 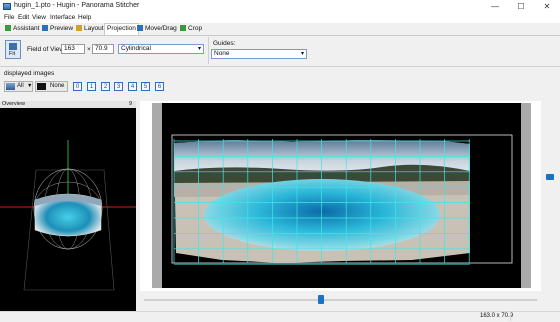 What do you see at coordinates (91, 86) in the screenshot?
I see `image-toggle-1: 1` at bounding box center [91, 86].